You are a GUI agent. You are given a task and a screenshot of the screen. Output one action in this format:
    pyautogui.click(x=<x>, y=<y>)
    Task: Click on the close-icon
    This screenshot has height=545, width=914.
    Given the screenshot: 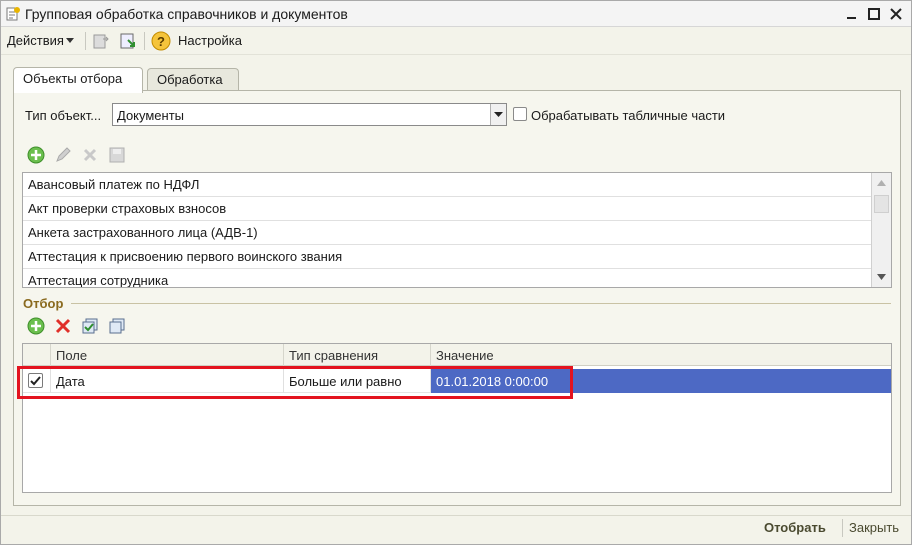 What is the action you would take?
    pyautogui.click(x=896, y=14)
    